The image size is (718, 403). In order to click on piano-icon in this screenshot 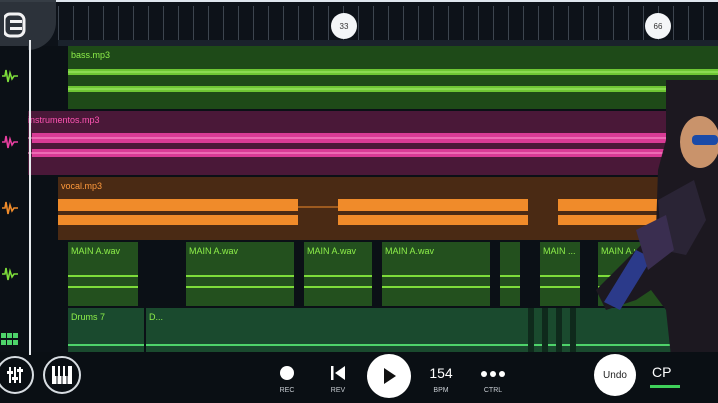, I will do `click(62, 375)`.